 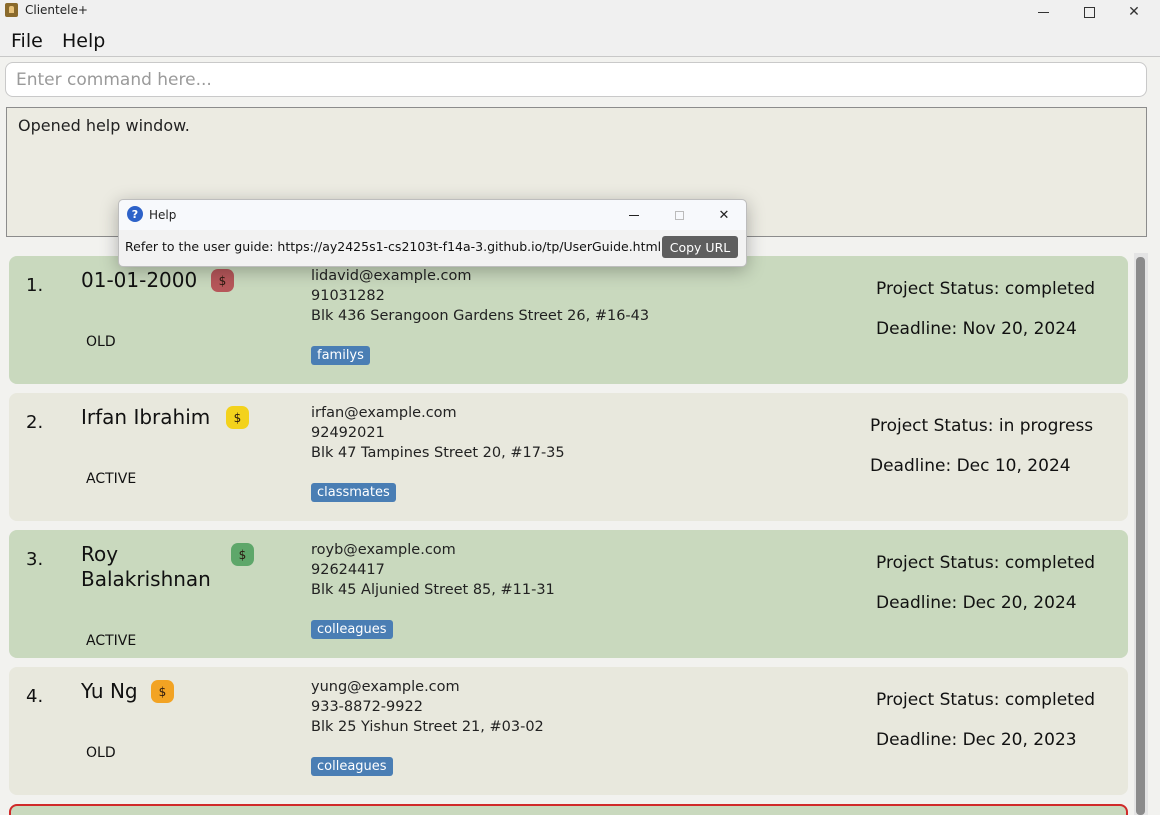 I want to click on client-email: irfan@example.com, so click(x=384, y=413).